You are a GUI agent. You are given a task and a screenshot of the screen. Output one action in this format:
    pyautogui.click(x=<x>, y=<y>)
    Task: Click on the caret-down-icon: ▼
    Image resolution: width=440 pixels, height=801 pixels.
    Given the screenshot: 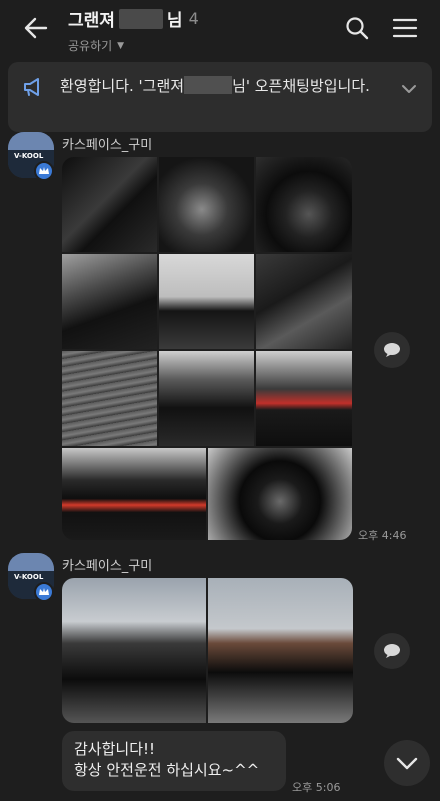 What is the action you would take?
    pyautogui.click(x=121, y=45)
    